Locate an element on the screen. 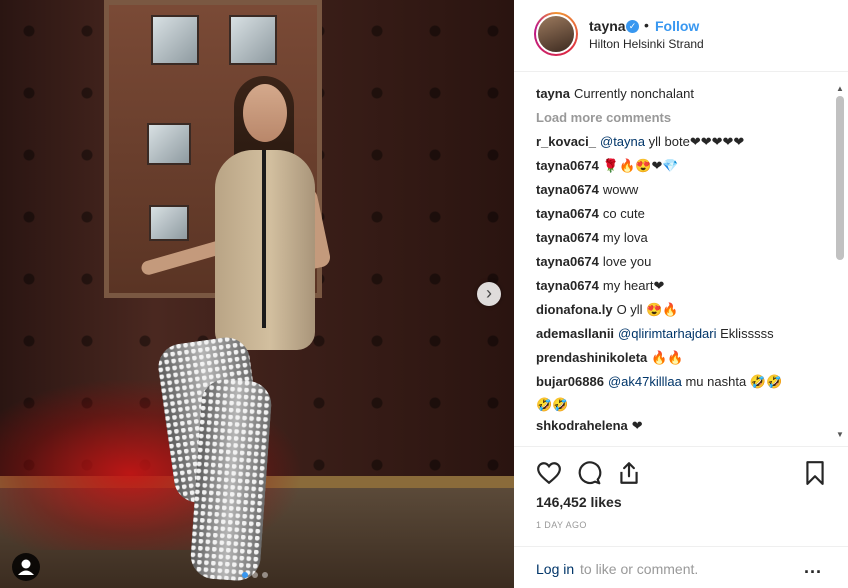  comment-row: tayna0674 my lova is located at coordinates (684, 240).